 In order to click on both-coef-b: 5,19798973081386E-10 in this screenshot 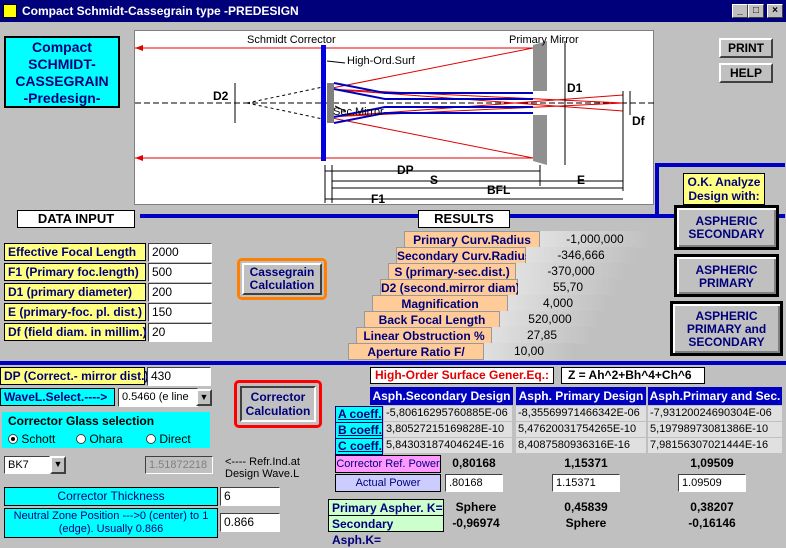, I will do `click(715, 429)`.